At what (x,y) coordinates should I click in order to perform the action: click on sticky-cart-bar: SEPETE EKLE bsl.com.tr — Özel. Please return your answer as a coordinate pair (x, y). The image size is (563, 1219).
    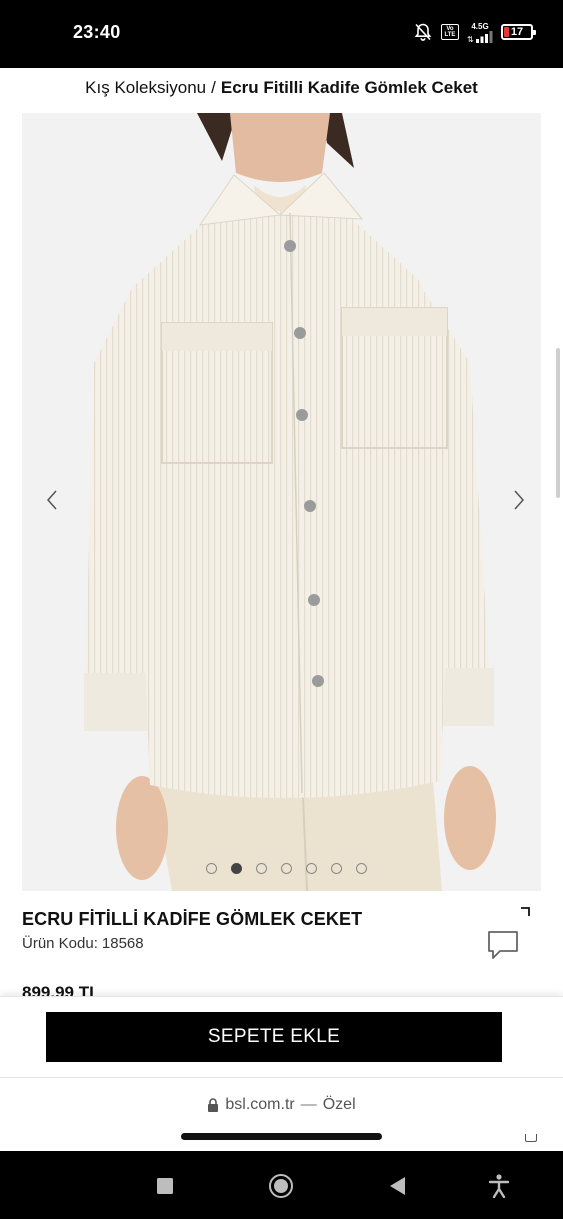
    Looking at the image, I should click on (281, 1073).